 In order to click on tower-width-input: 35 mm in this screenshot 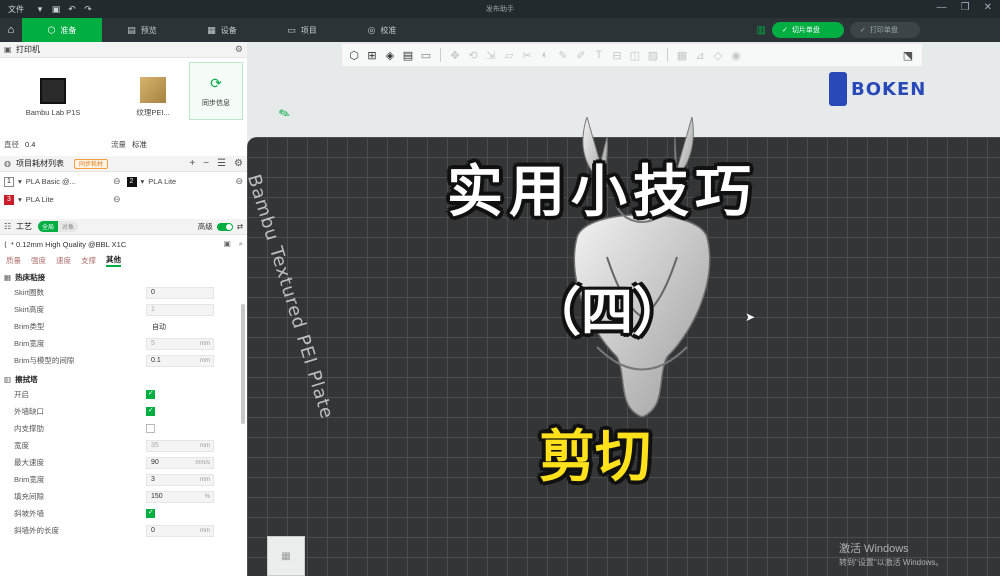, I will do `click(180, 445)`.